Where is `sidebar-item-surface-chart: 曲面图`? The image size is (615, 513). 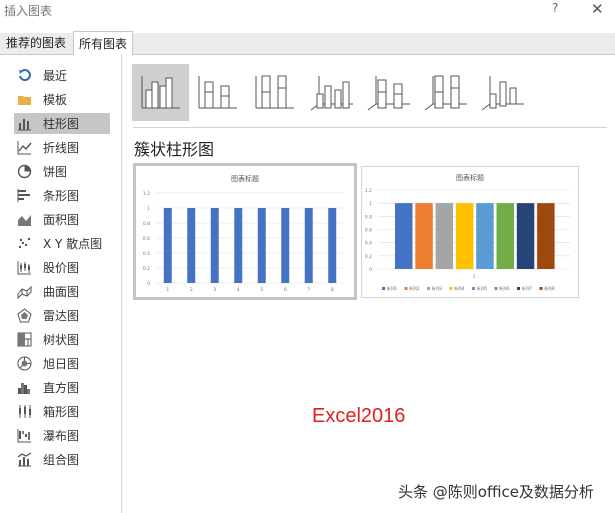 sidebar-item-surface-chart: 曲面图 is located at coordinates (62, 291).